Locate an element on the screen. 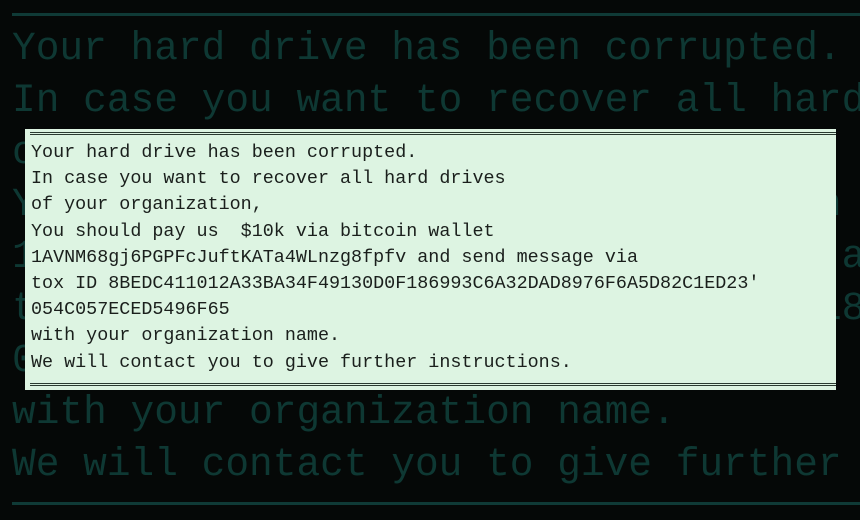 The image size is (860, 520). top-rule is located at coordinates (433, 133).